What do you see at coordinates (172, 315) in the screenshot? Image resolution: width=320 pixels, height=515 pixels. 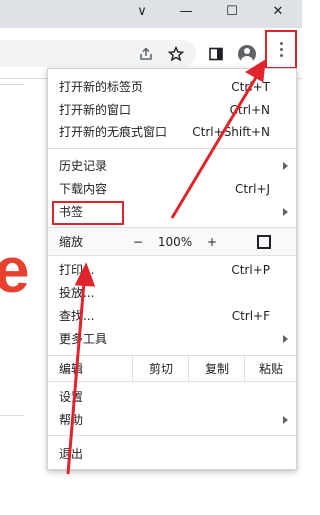 I see `menu-item-find: 查找... Ctrl+F` at bounding box center [172, 315].